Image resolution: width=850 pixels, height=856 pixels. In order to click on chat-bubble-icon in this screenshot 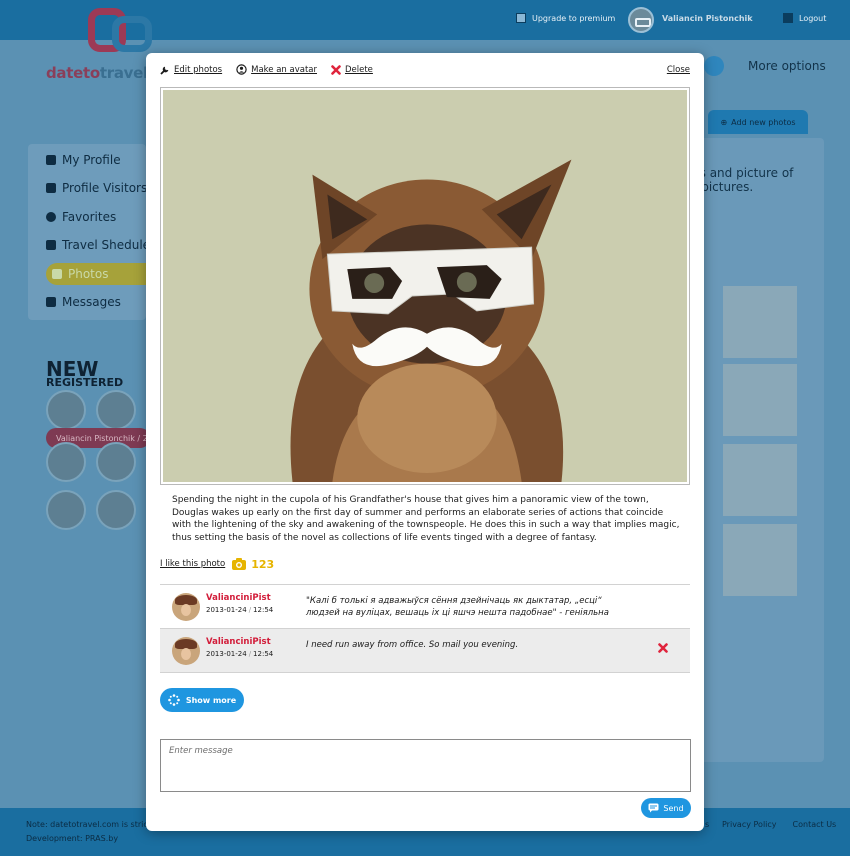, I will do `click(653, 808)`.